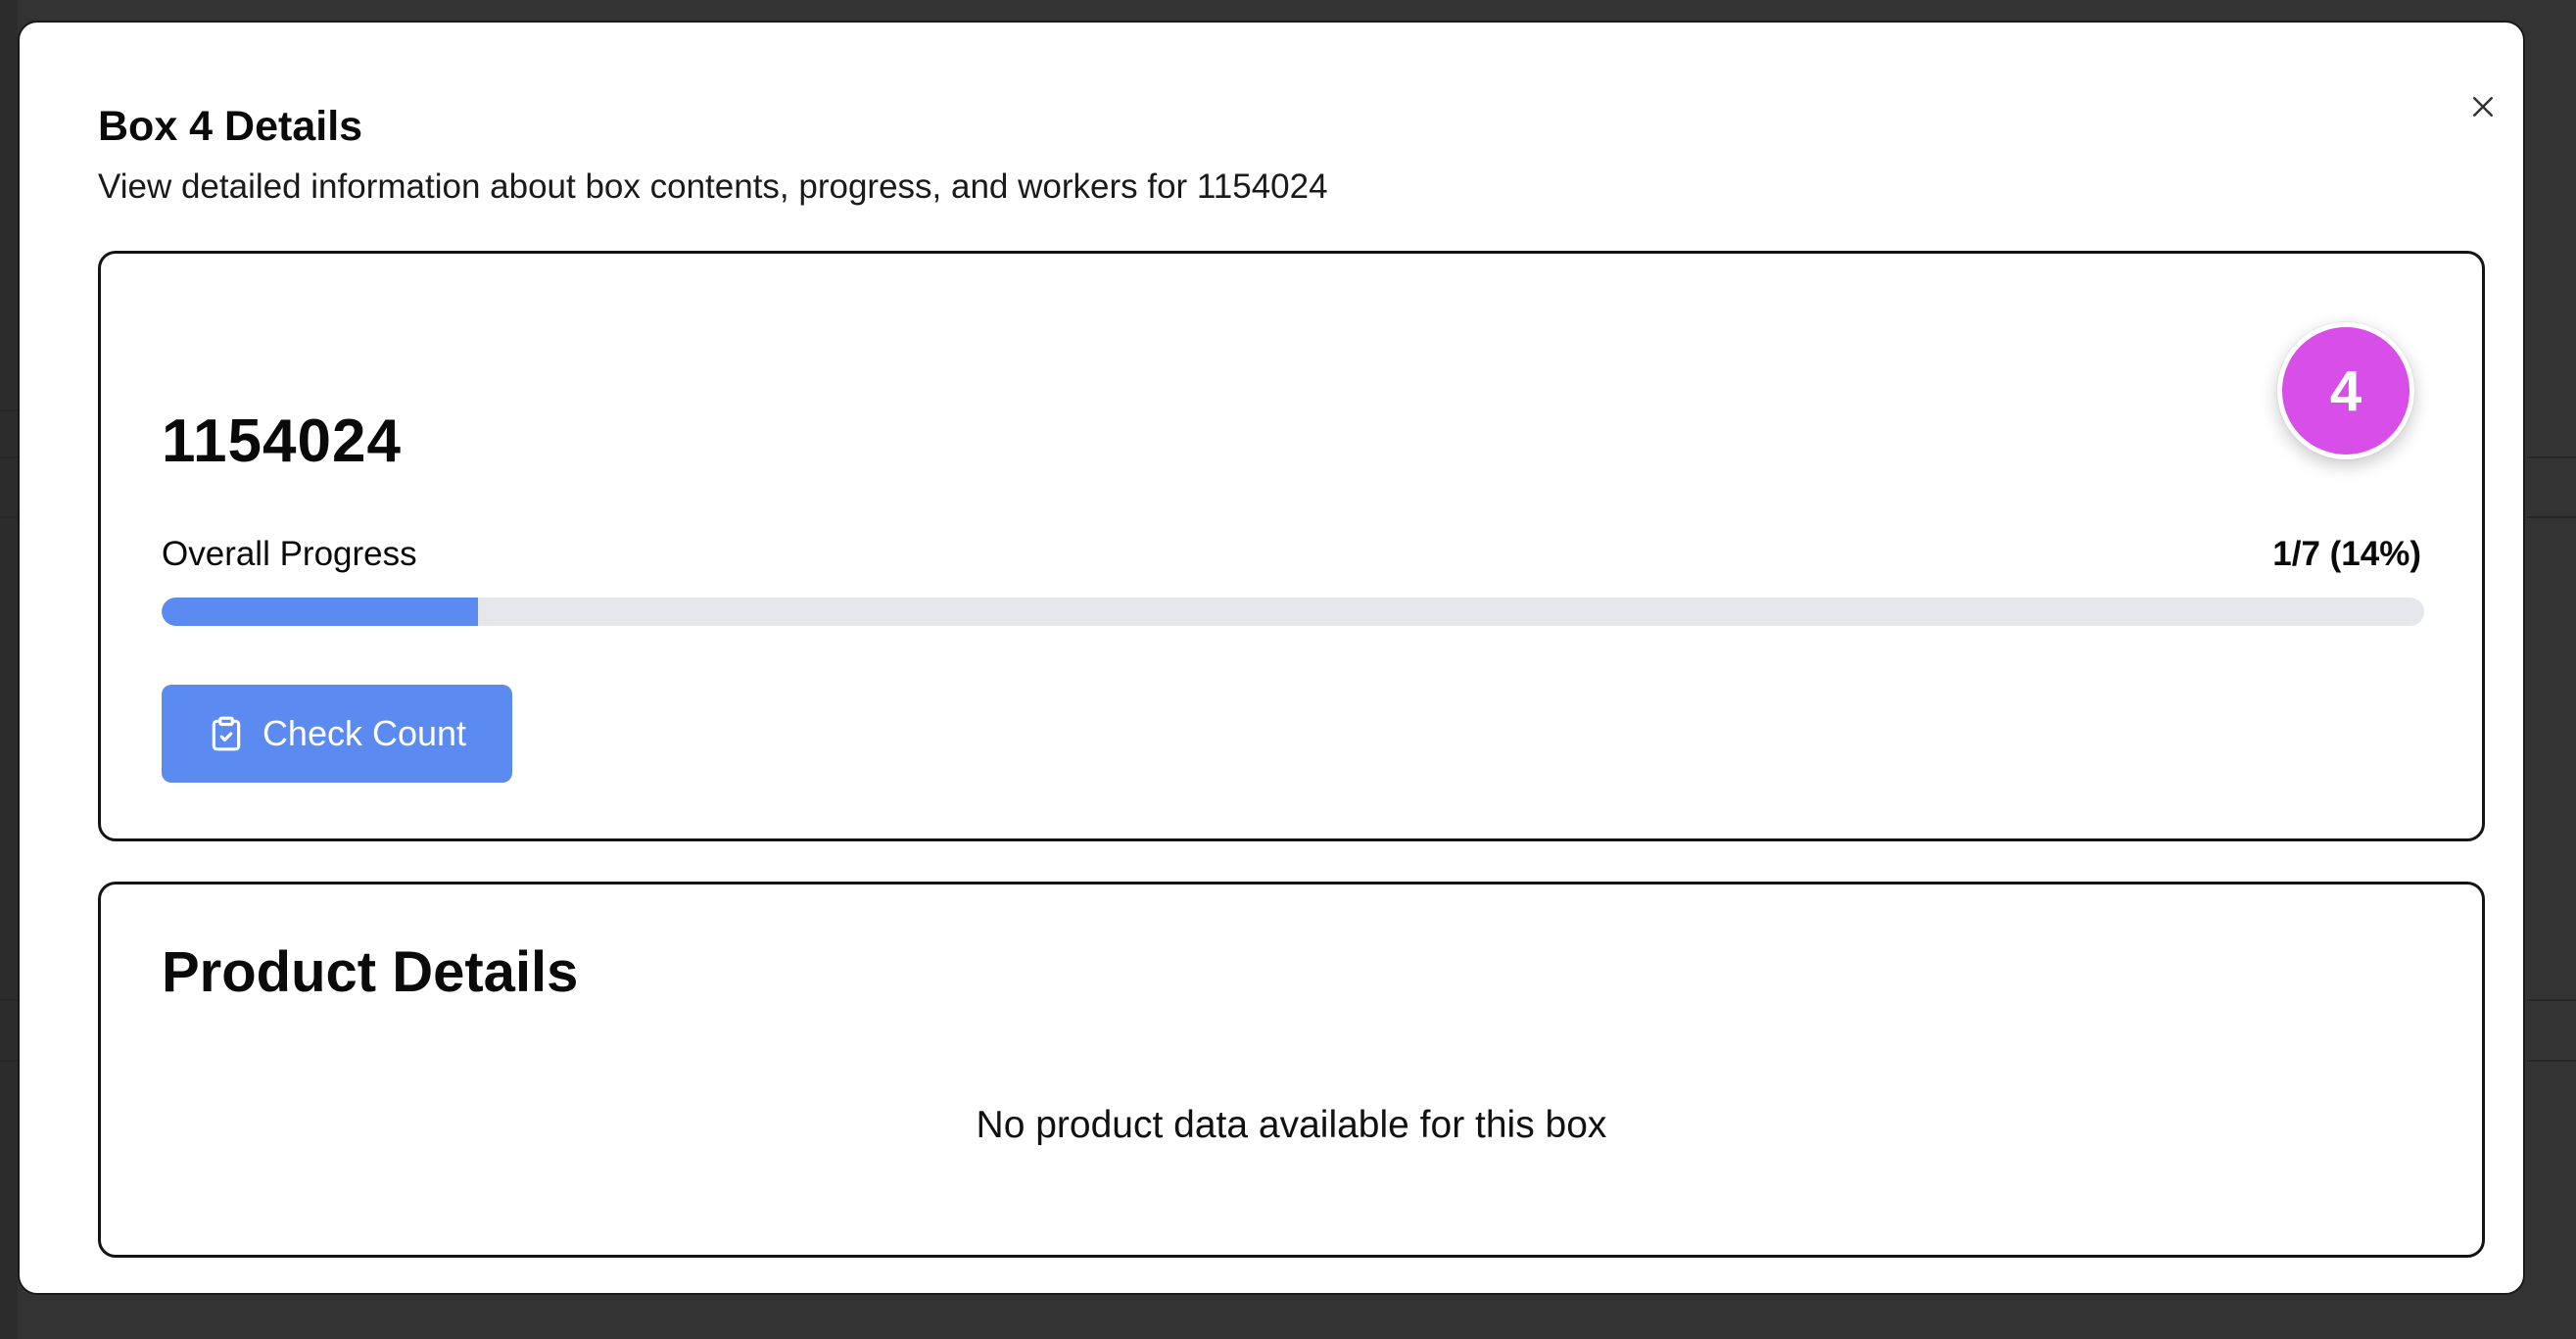  Describe the element at coordinates (9, 669) in the screenshot. I see `background-page-left` at that location.